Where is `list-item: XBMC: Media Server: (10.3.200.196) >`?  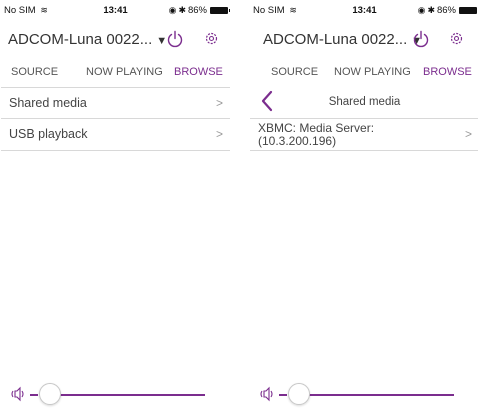
list-item: XBMC: Media Server: (10.3.200.196) > is located at coordinates (364, 134).